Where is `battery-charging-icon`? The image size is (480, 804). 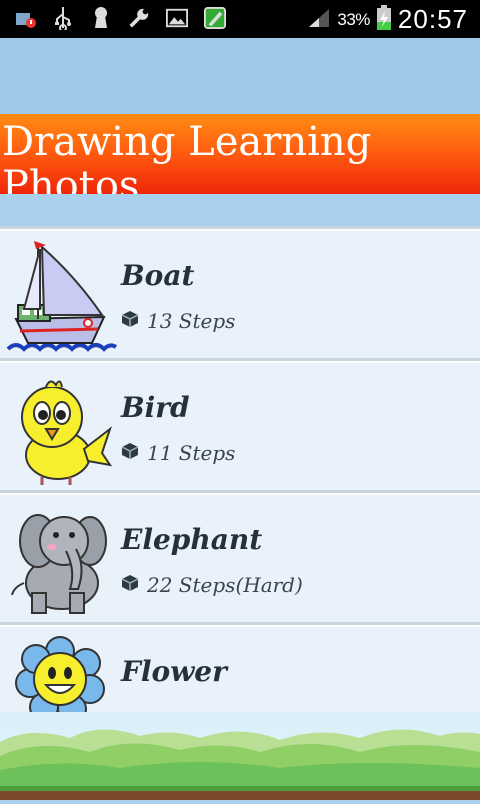 battery-charging-icon is located at coordinates (384, 19).